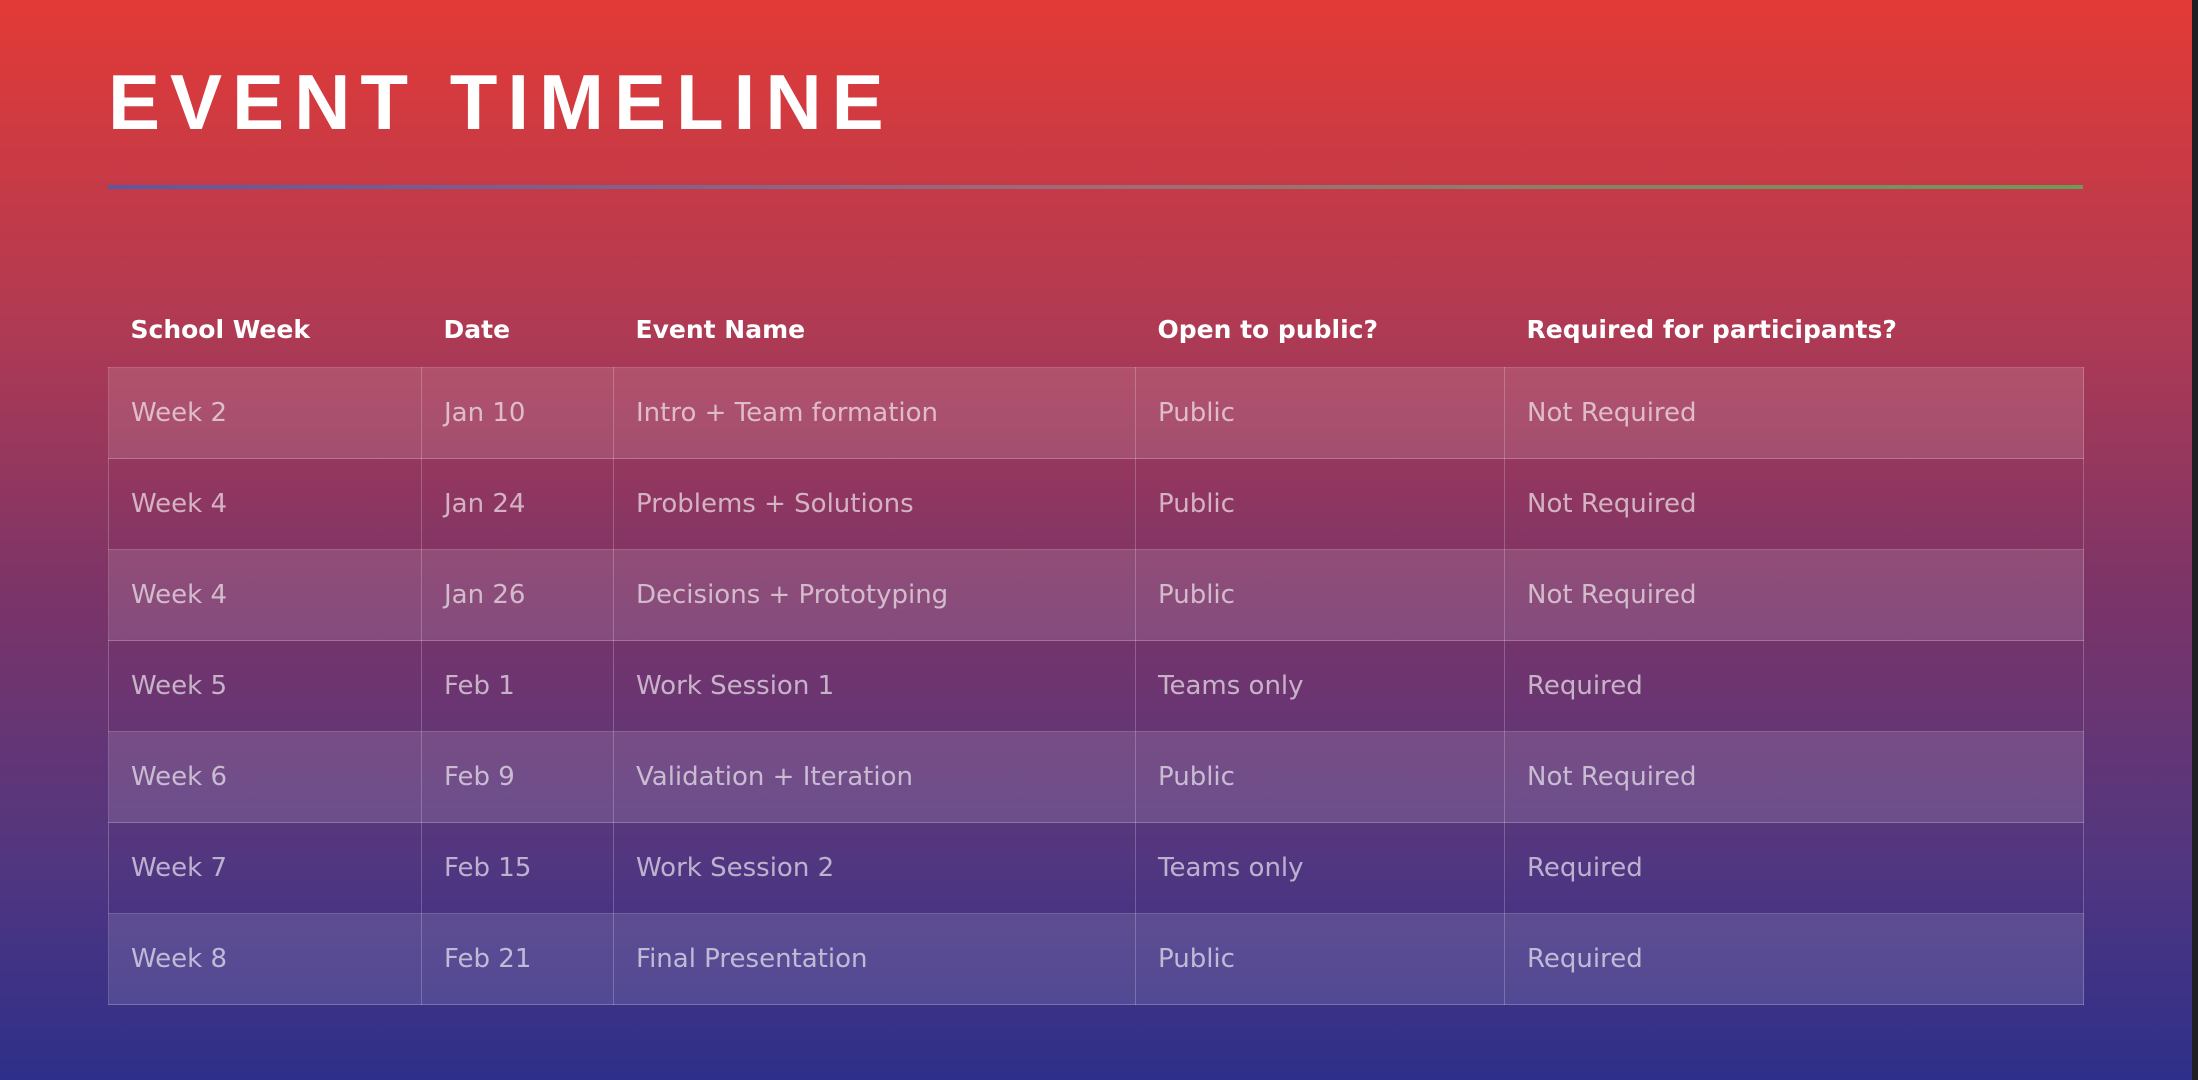 This screenshot has height=1080, width=2198. Describe the element at coordinates (265, 959) in the screenshot. I see `cell-school-week: Week 8` at that location.